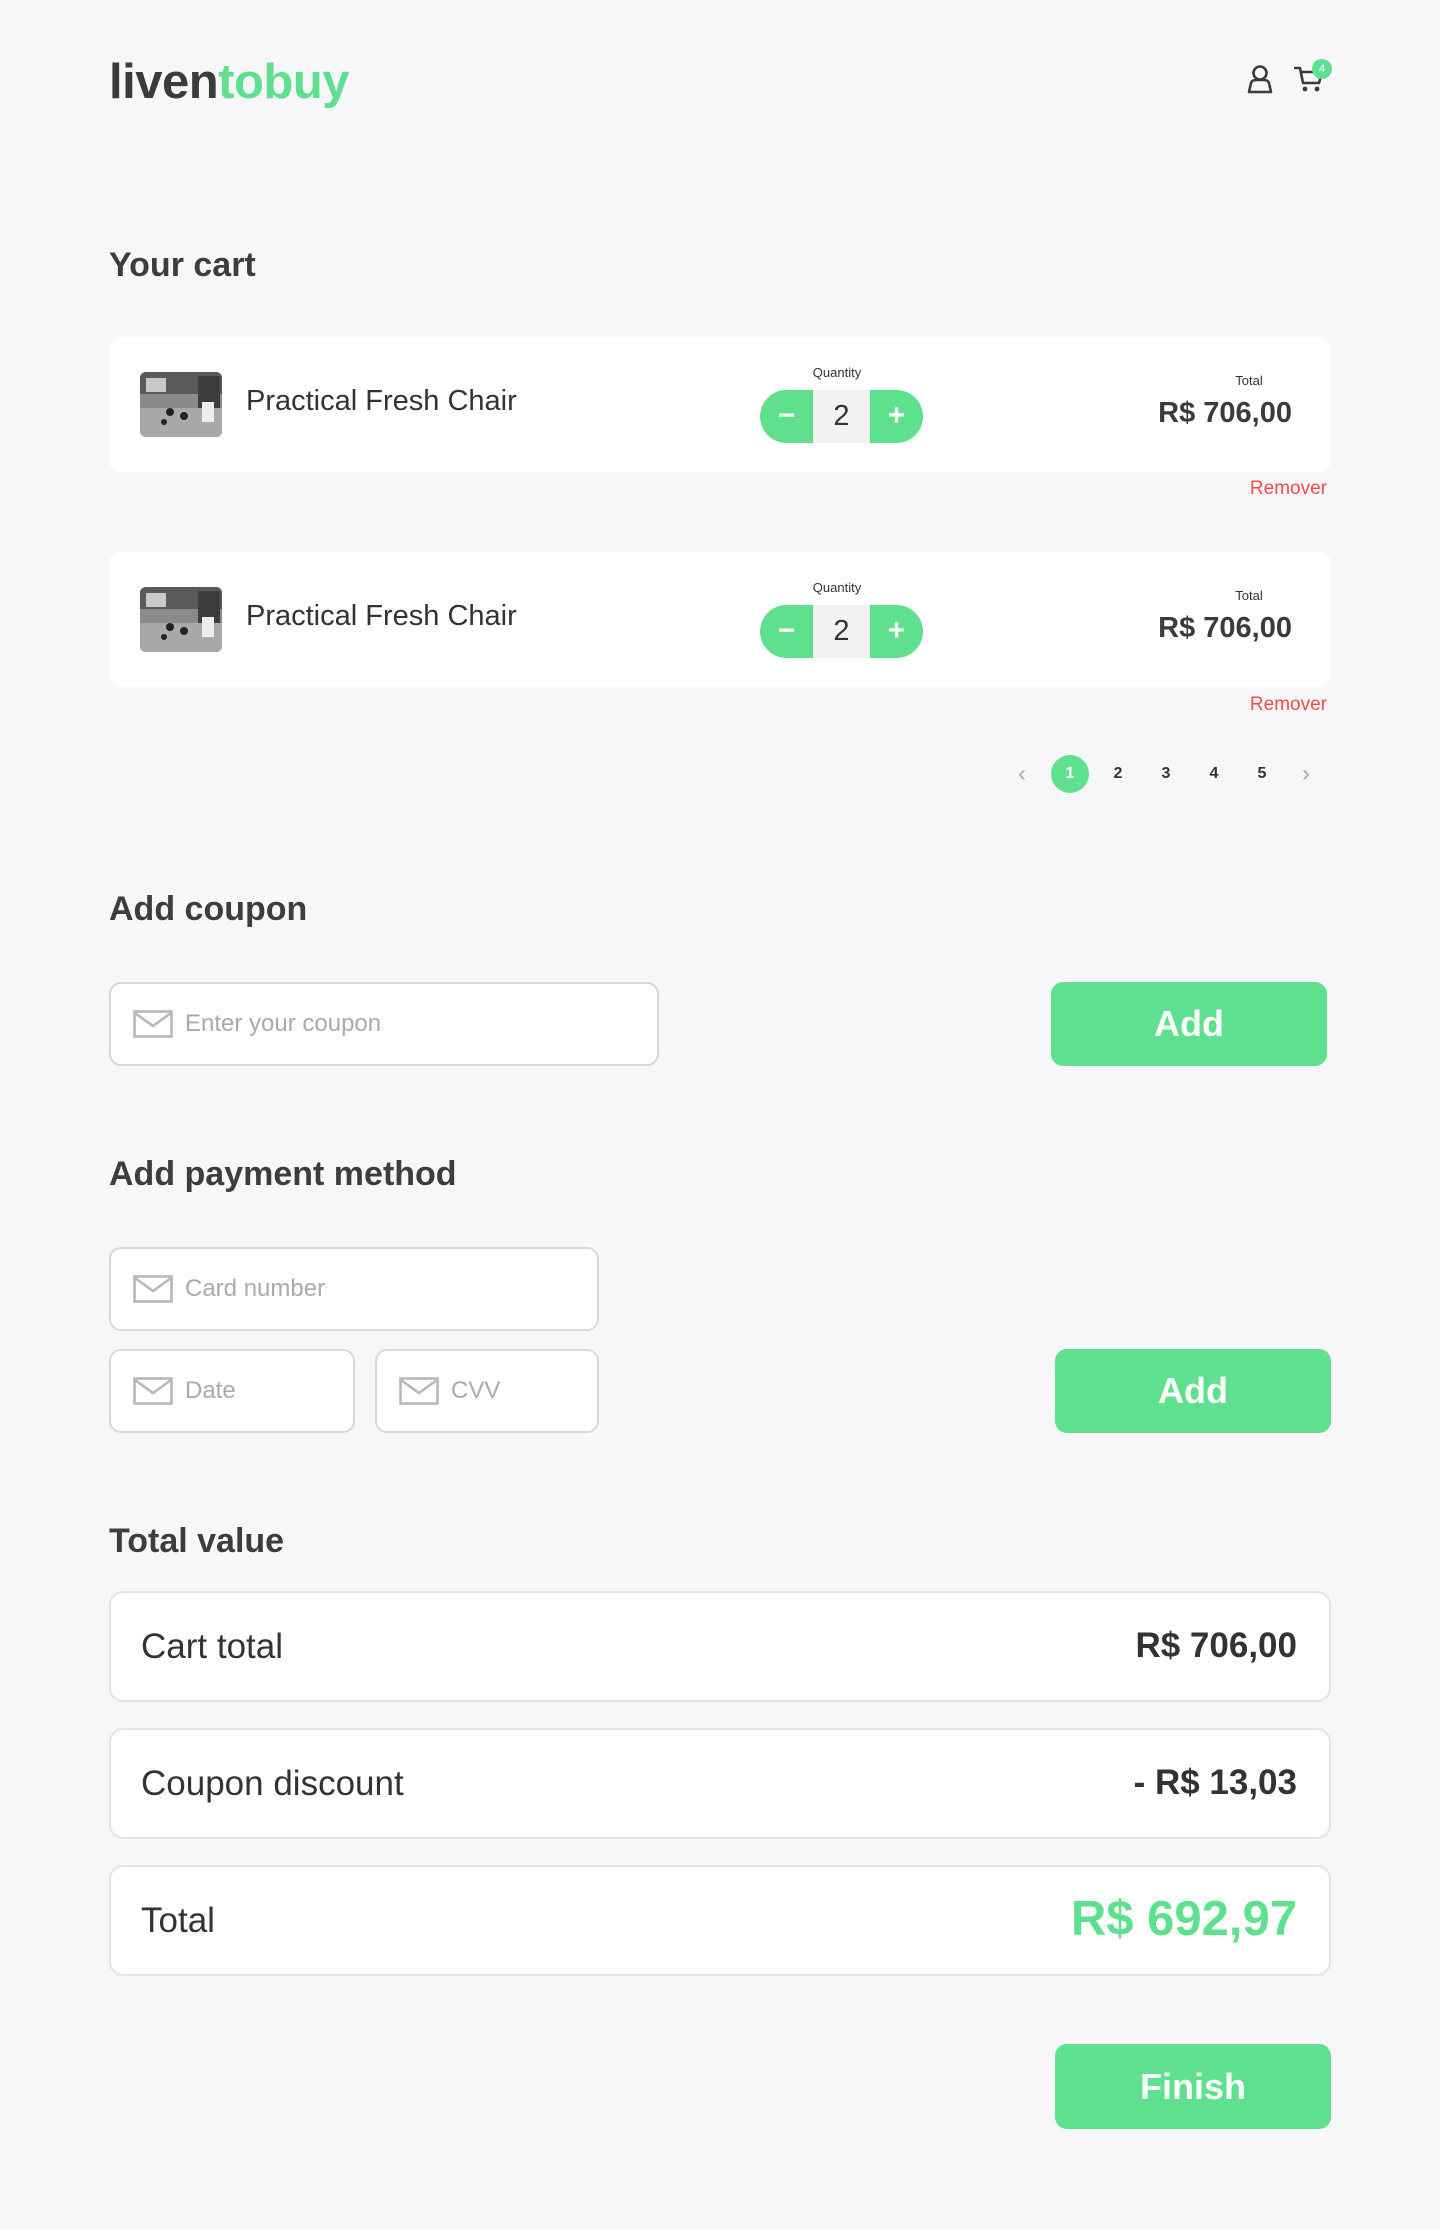 This screenshot has height=2229, width=1440. Describe the element at coordinates (391, 1289) in the screenshot. I see `card-number-input` at that location.